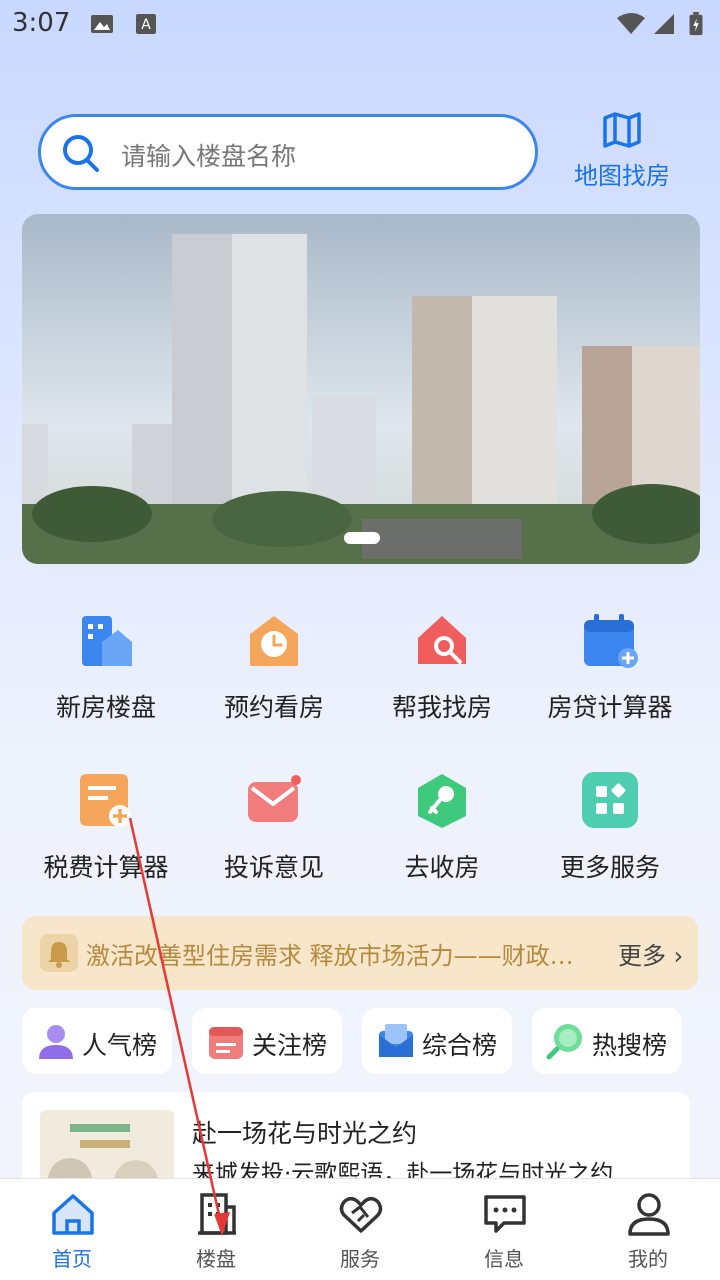  I want to click on document-add-icon, so click(105, 800).